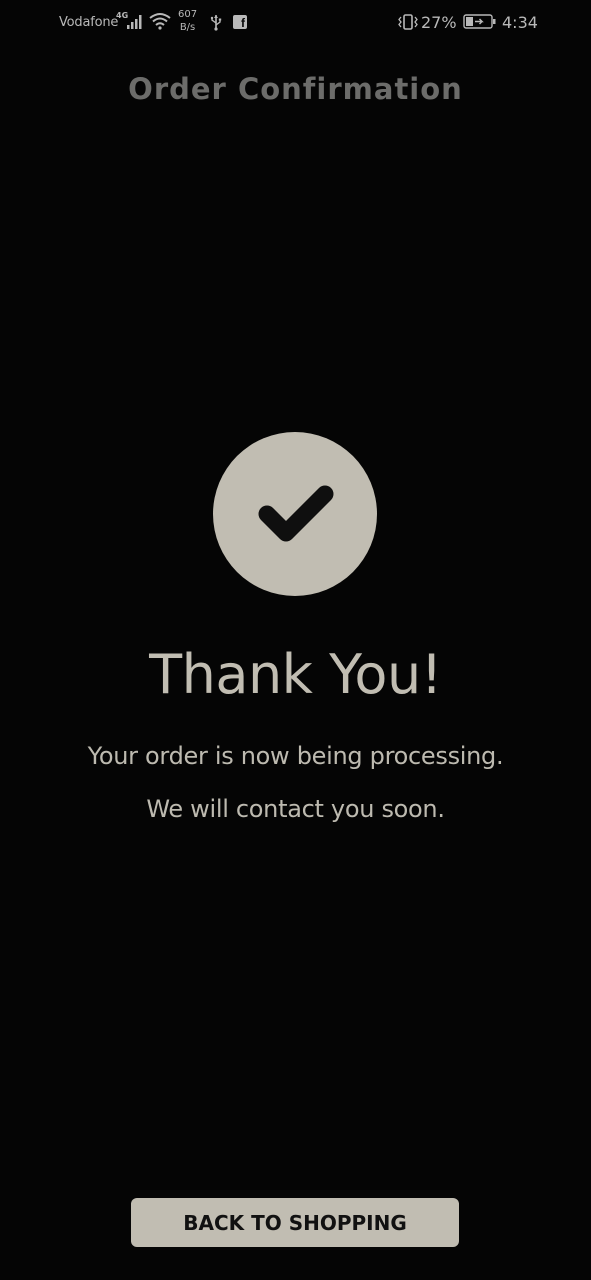 The image size is (591, 1280). What do you see at coordinates (134, 22) in the screenshot?
I see `signal-icon` at bounding box center [134, 22].